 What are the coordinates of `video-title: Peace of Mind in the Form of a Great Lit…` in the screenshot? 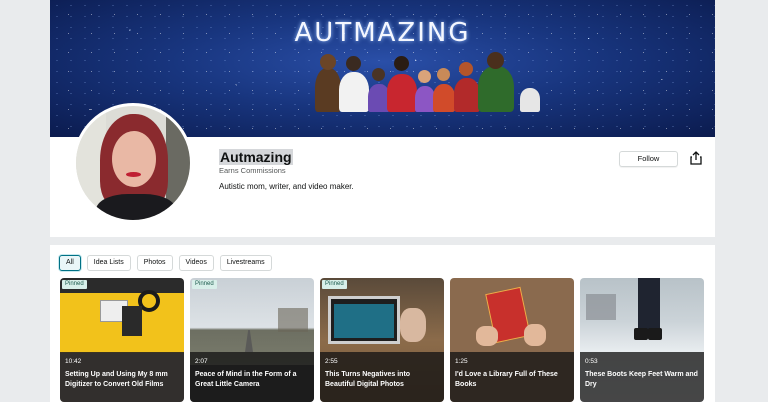 It's located at (246, 379).